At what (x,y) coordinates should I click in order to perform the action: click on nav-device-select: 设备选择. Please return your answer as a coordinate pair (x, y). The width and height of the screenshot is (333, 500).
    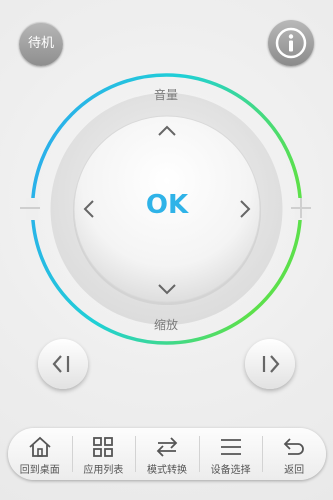
    Looking at the image, I should click on (230, 454).